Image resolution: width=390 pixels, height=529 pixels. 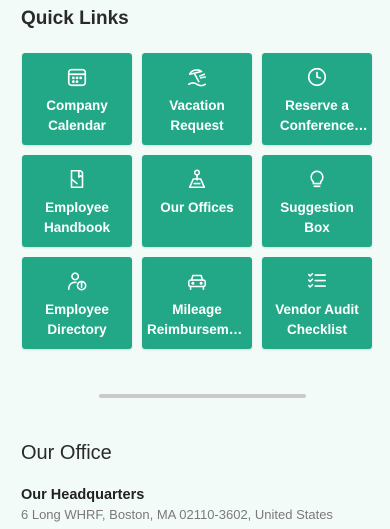 I want to click on tile-reserve-conference-room: Reserve a Conference Room, so click(x=317, y=99).